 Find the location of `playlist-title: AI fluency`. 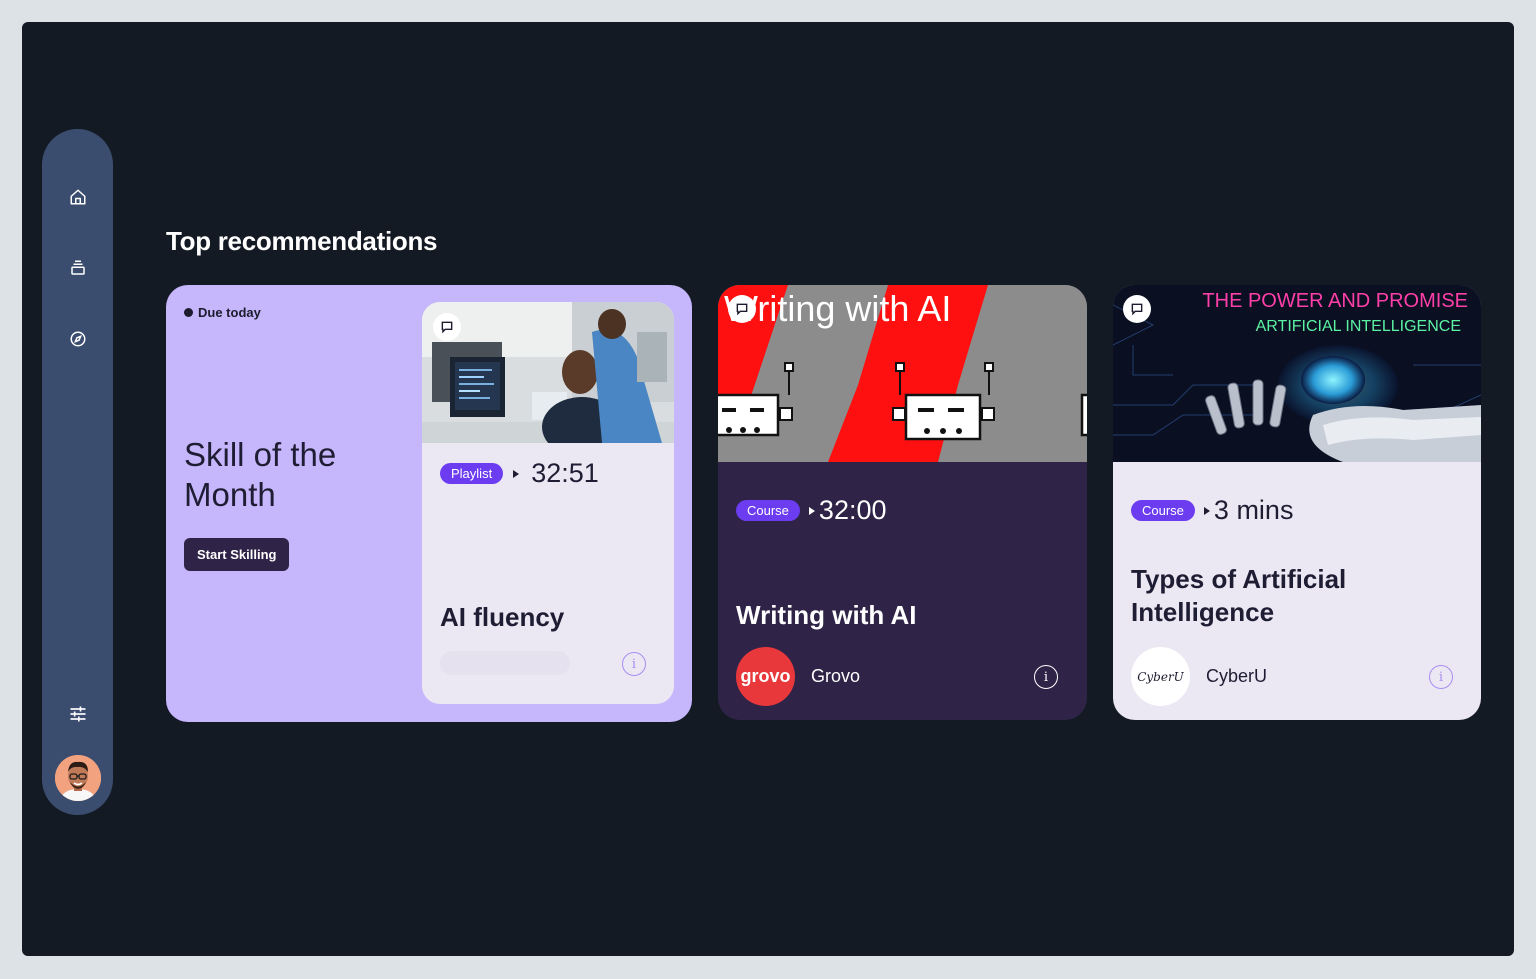

playlist-title: AI fluency is located at coordinates (502, 617).